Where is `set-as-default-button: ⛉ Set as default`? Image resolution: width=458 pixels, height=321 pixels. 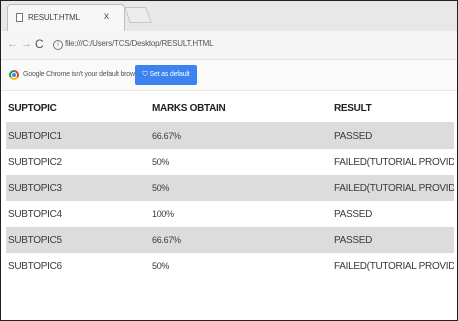
set-as-default-button: ⛉ Set as default is located at coordinates (166, 75).